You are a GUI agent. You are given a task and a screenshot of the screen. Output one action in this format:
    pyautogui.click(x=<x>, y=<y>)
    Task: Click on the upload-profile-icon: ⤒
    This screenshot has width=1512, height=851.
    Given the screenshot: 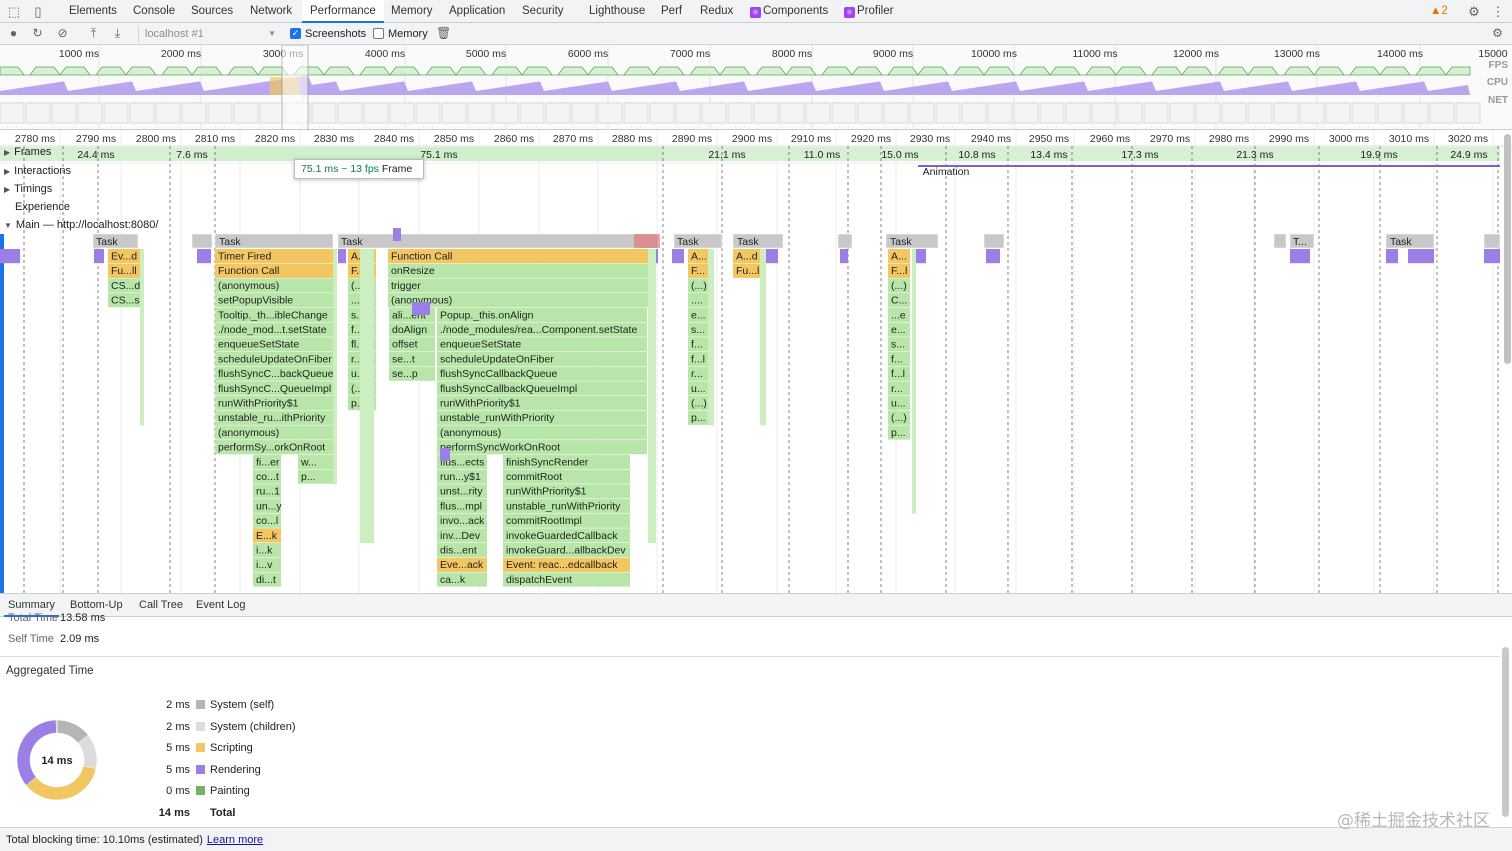 What is the action you would take?
    pyautogui.click(x=93, y=33)
    